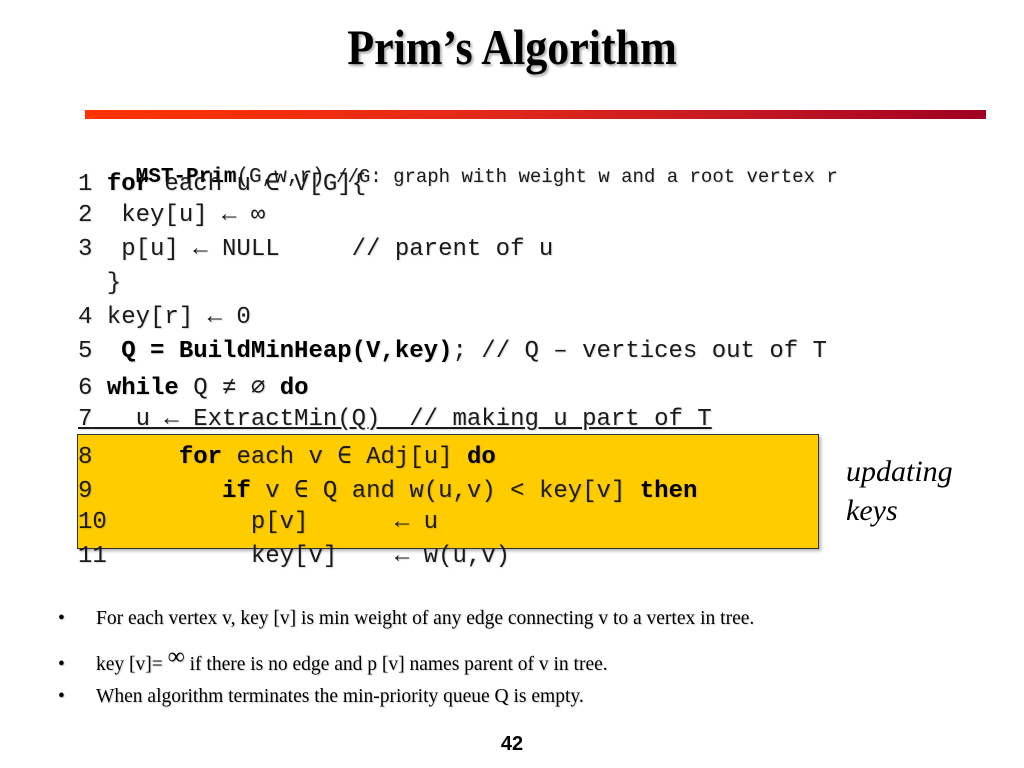 This screenshot has height=768, width=1024. I want to click on code-text: p[u] ← NULL // parent of u, so click(323, 249).